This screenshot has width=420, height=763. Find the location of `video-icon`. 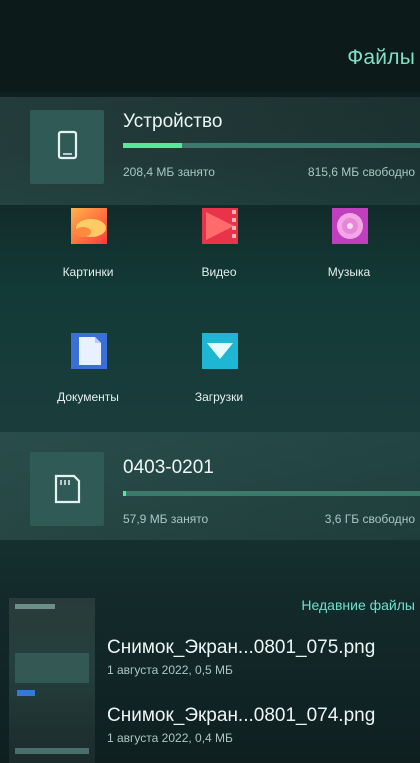

video-icon is located at coordinates (220, 226).